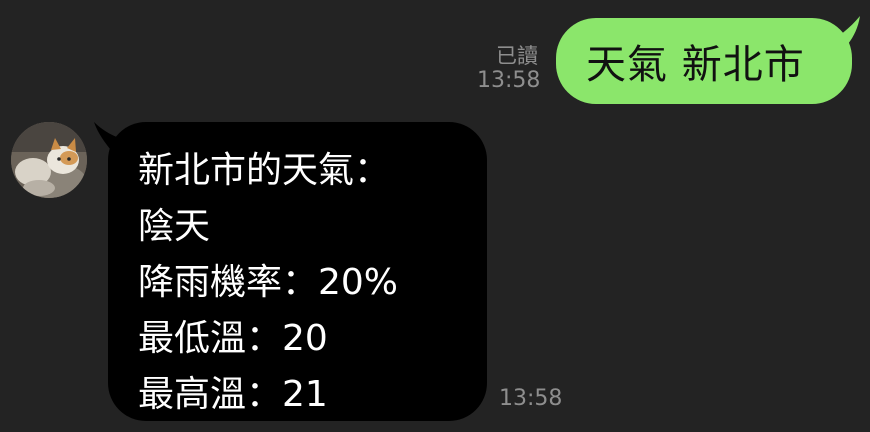 Image resolution: width=870 pixels, height=432 pixels. I want to click on min-temperature-line: 最低溫：20, so click(233, 338).